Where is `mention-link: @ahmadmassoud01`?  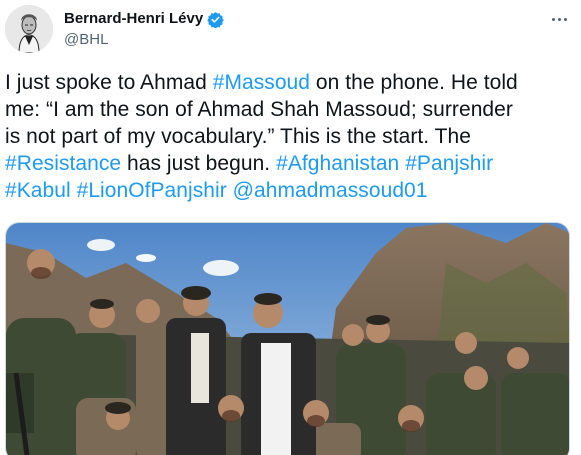 mention-link: @ahmadmassoud01 is located at coordinates (330, 190).